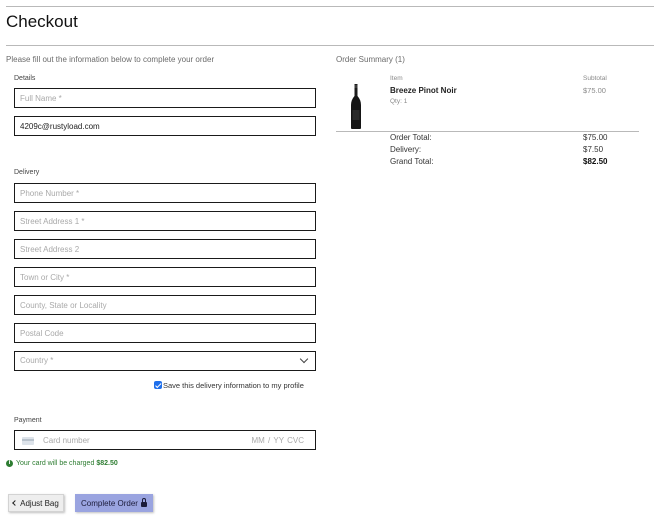  I want to click on chevron-left-icon, so click(15, 503).